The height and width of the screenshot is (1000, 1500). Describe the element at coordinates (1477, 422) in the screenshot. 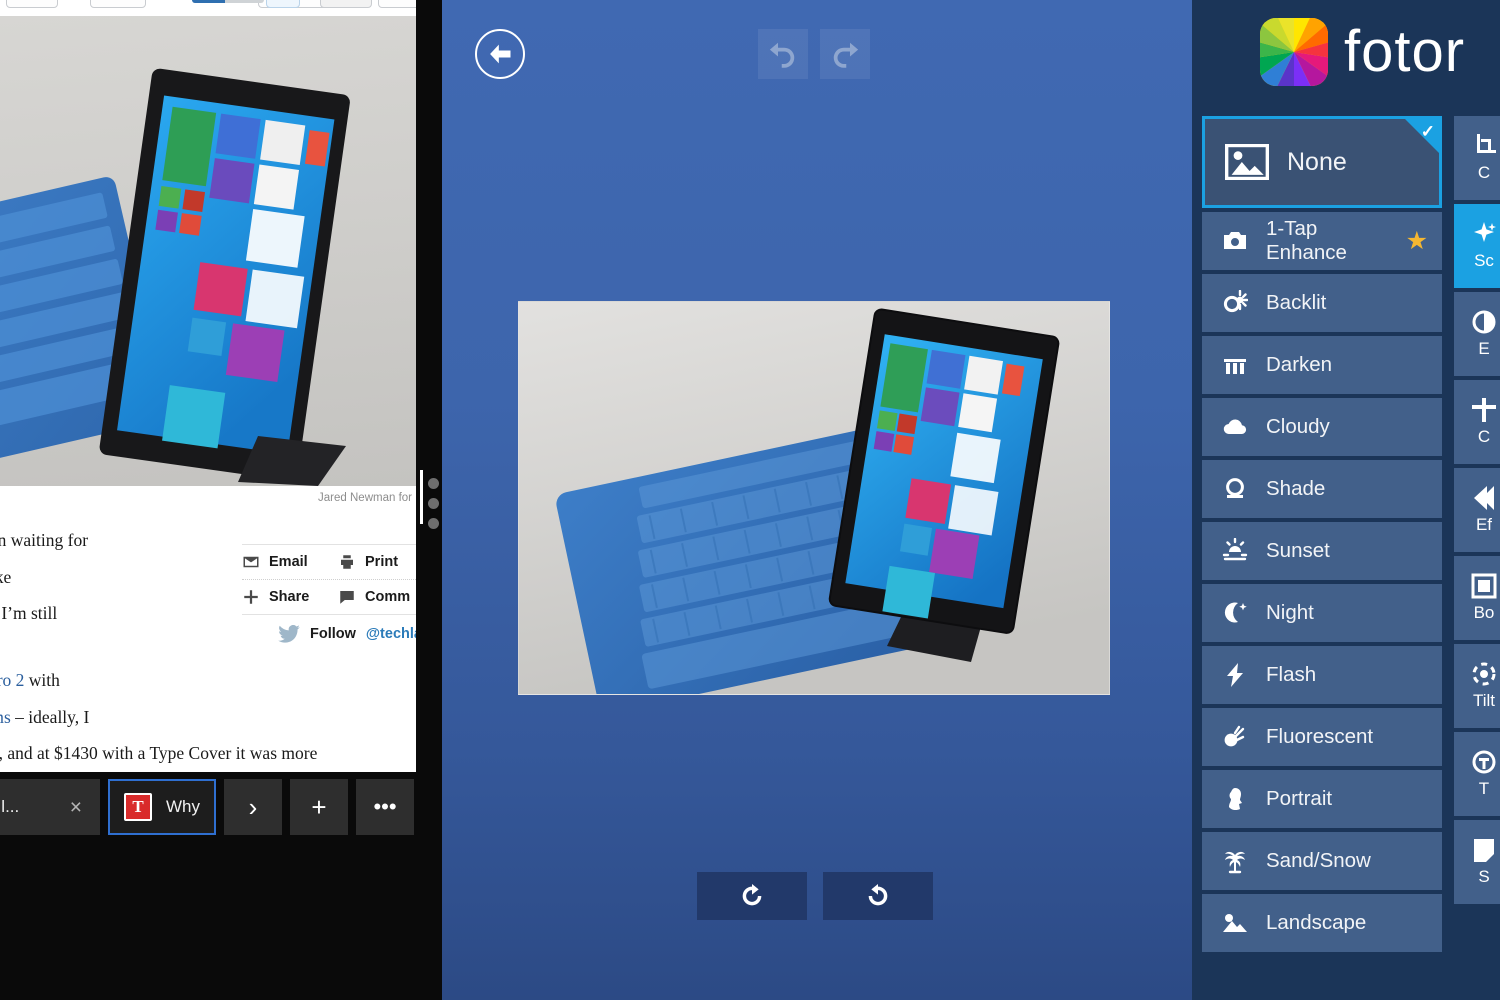

I see `tool-color: C` at that location.